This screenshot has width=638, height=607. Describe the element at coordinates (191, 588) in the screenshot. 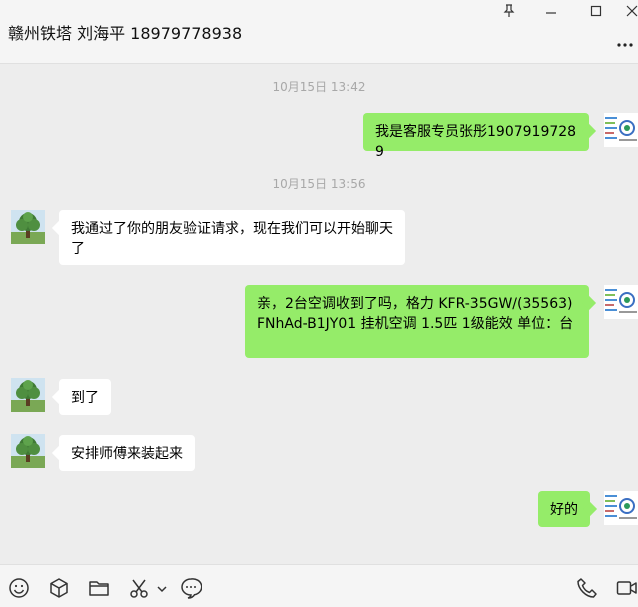

I see `chat-bubble-icon` at that location.